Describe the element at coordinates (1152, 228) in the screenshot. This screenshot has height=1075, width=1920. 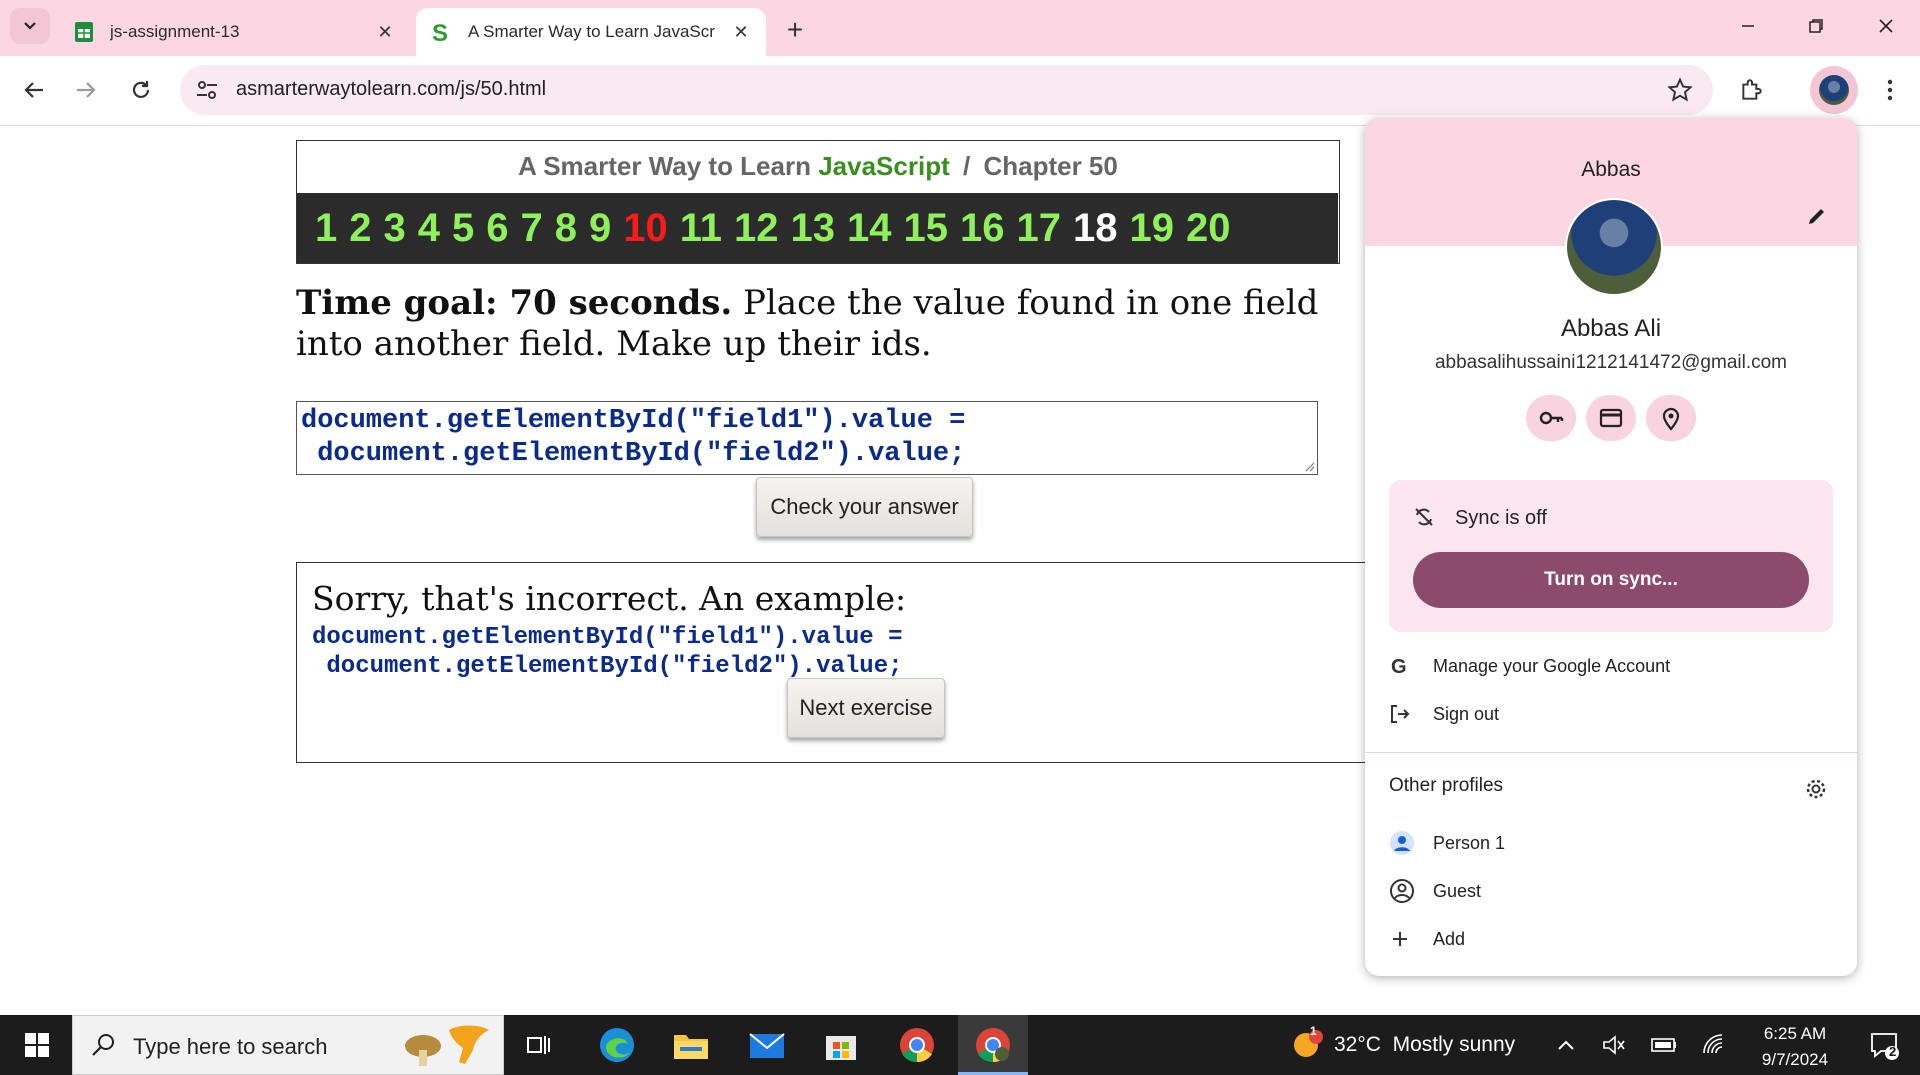
I see `exercise-link-19: 19` at that location.